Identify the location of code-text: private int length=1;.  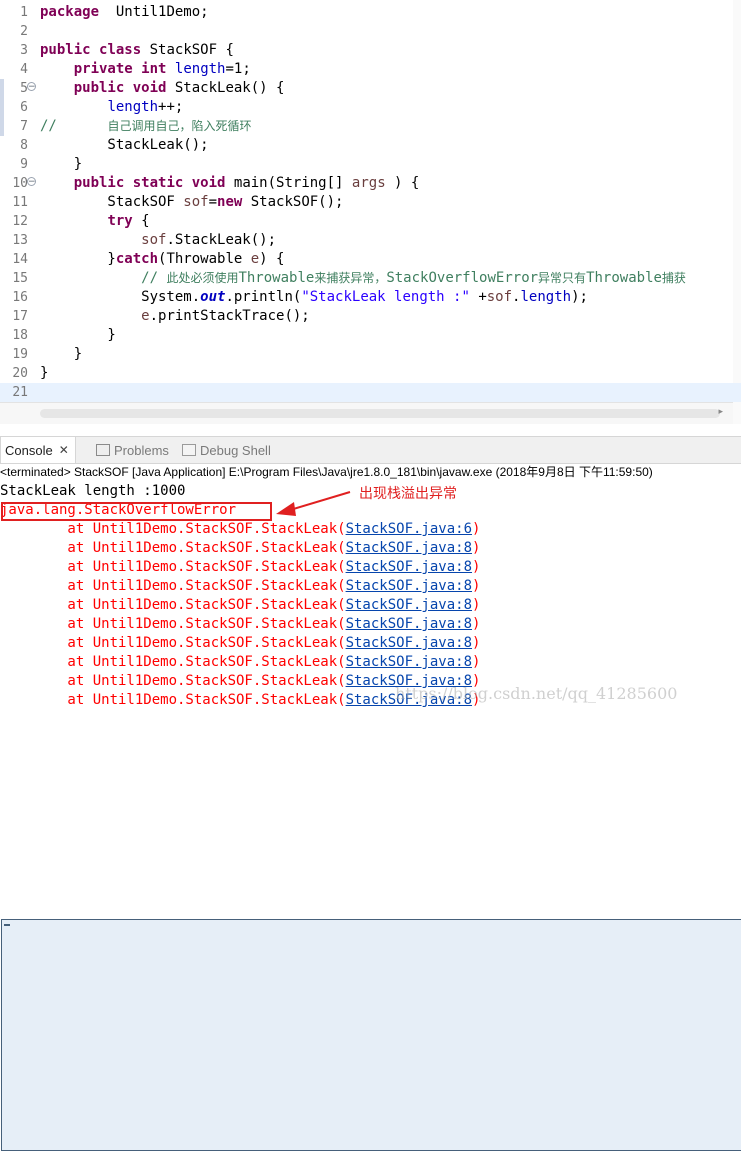
(162, 69).